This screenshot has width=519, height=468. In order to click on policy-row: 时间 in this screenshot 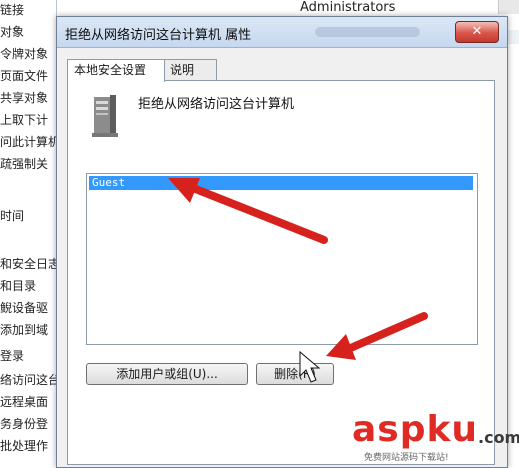, I will do `click(12, 216)`.